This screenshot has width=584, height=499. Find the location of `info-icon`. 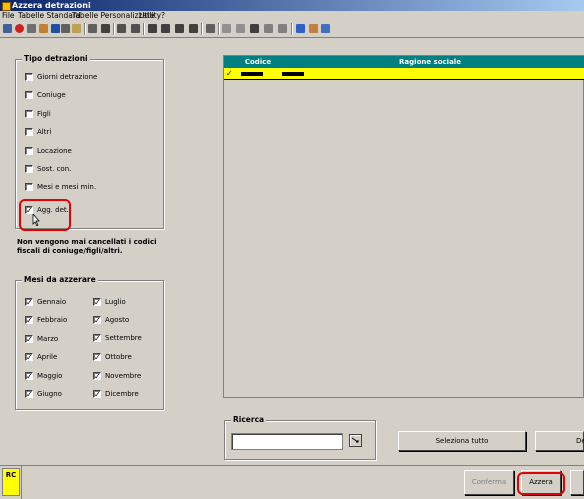

info-icon is located at coordinates (55, 28).